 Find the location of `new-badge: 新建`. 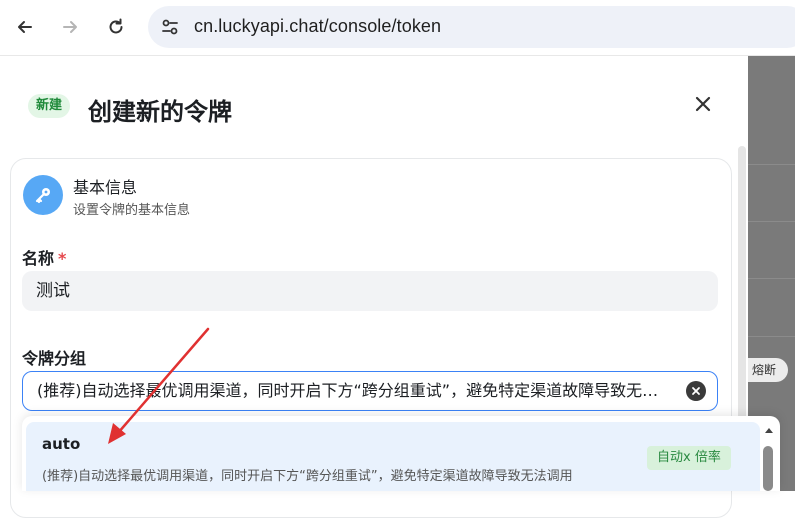

new-badge: 新建 is located at coordinates (49, 106).